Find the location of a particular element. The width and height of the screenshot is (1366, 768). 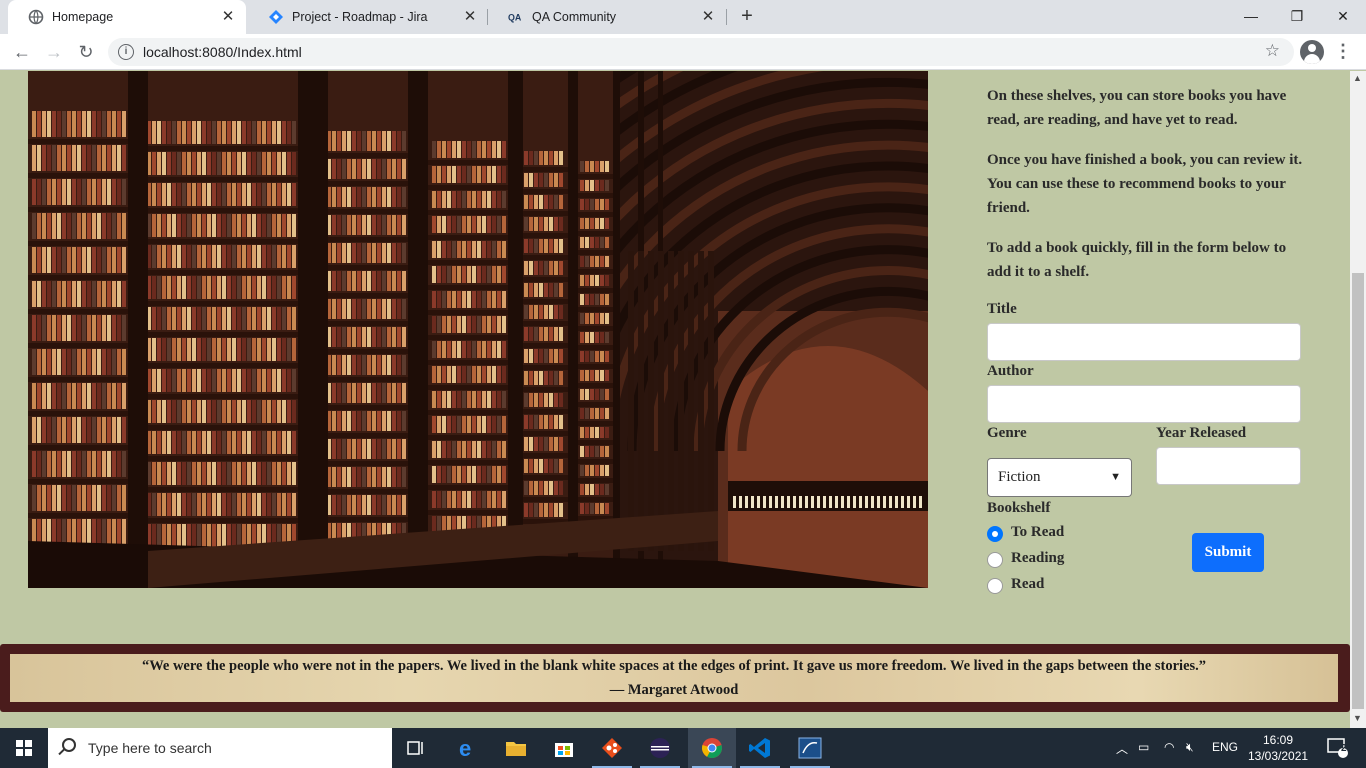

globe-icon is located at coordinates (36, 17).